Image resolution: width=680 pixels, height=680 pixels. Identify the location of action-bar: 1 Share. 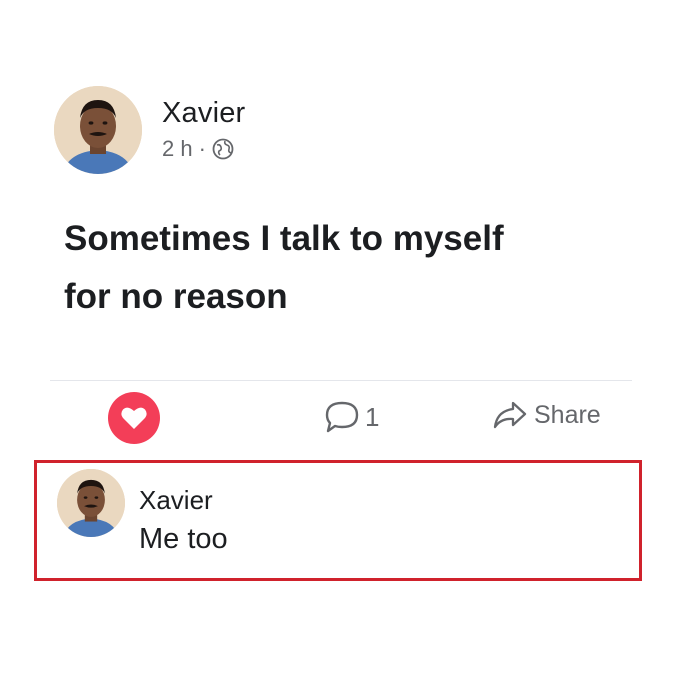
(340, 417).